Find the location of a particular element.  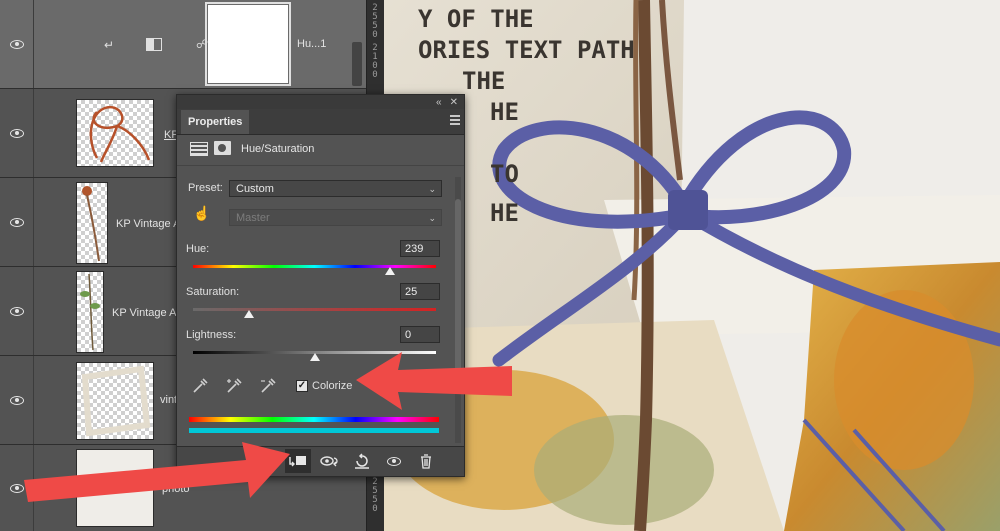

panel-footer is located at coordinates (320, 461).